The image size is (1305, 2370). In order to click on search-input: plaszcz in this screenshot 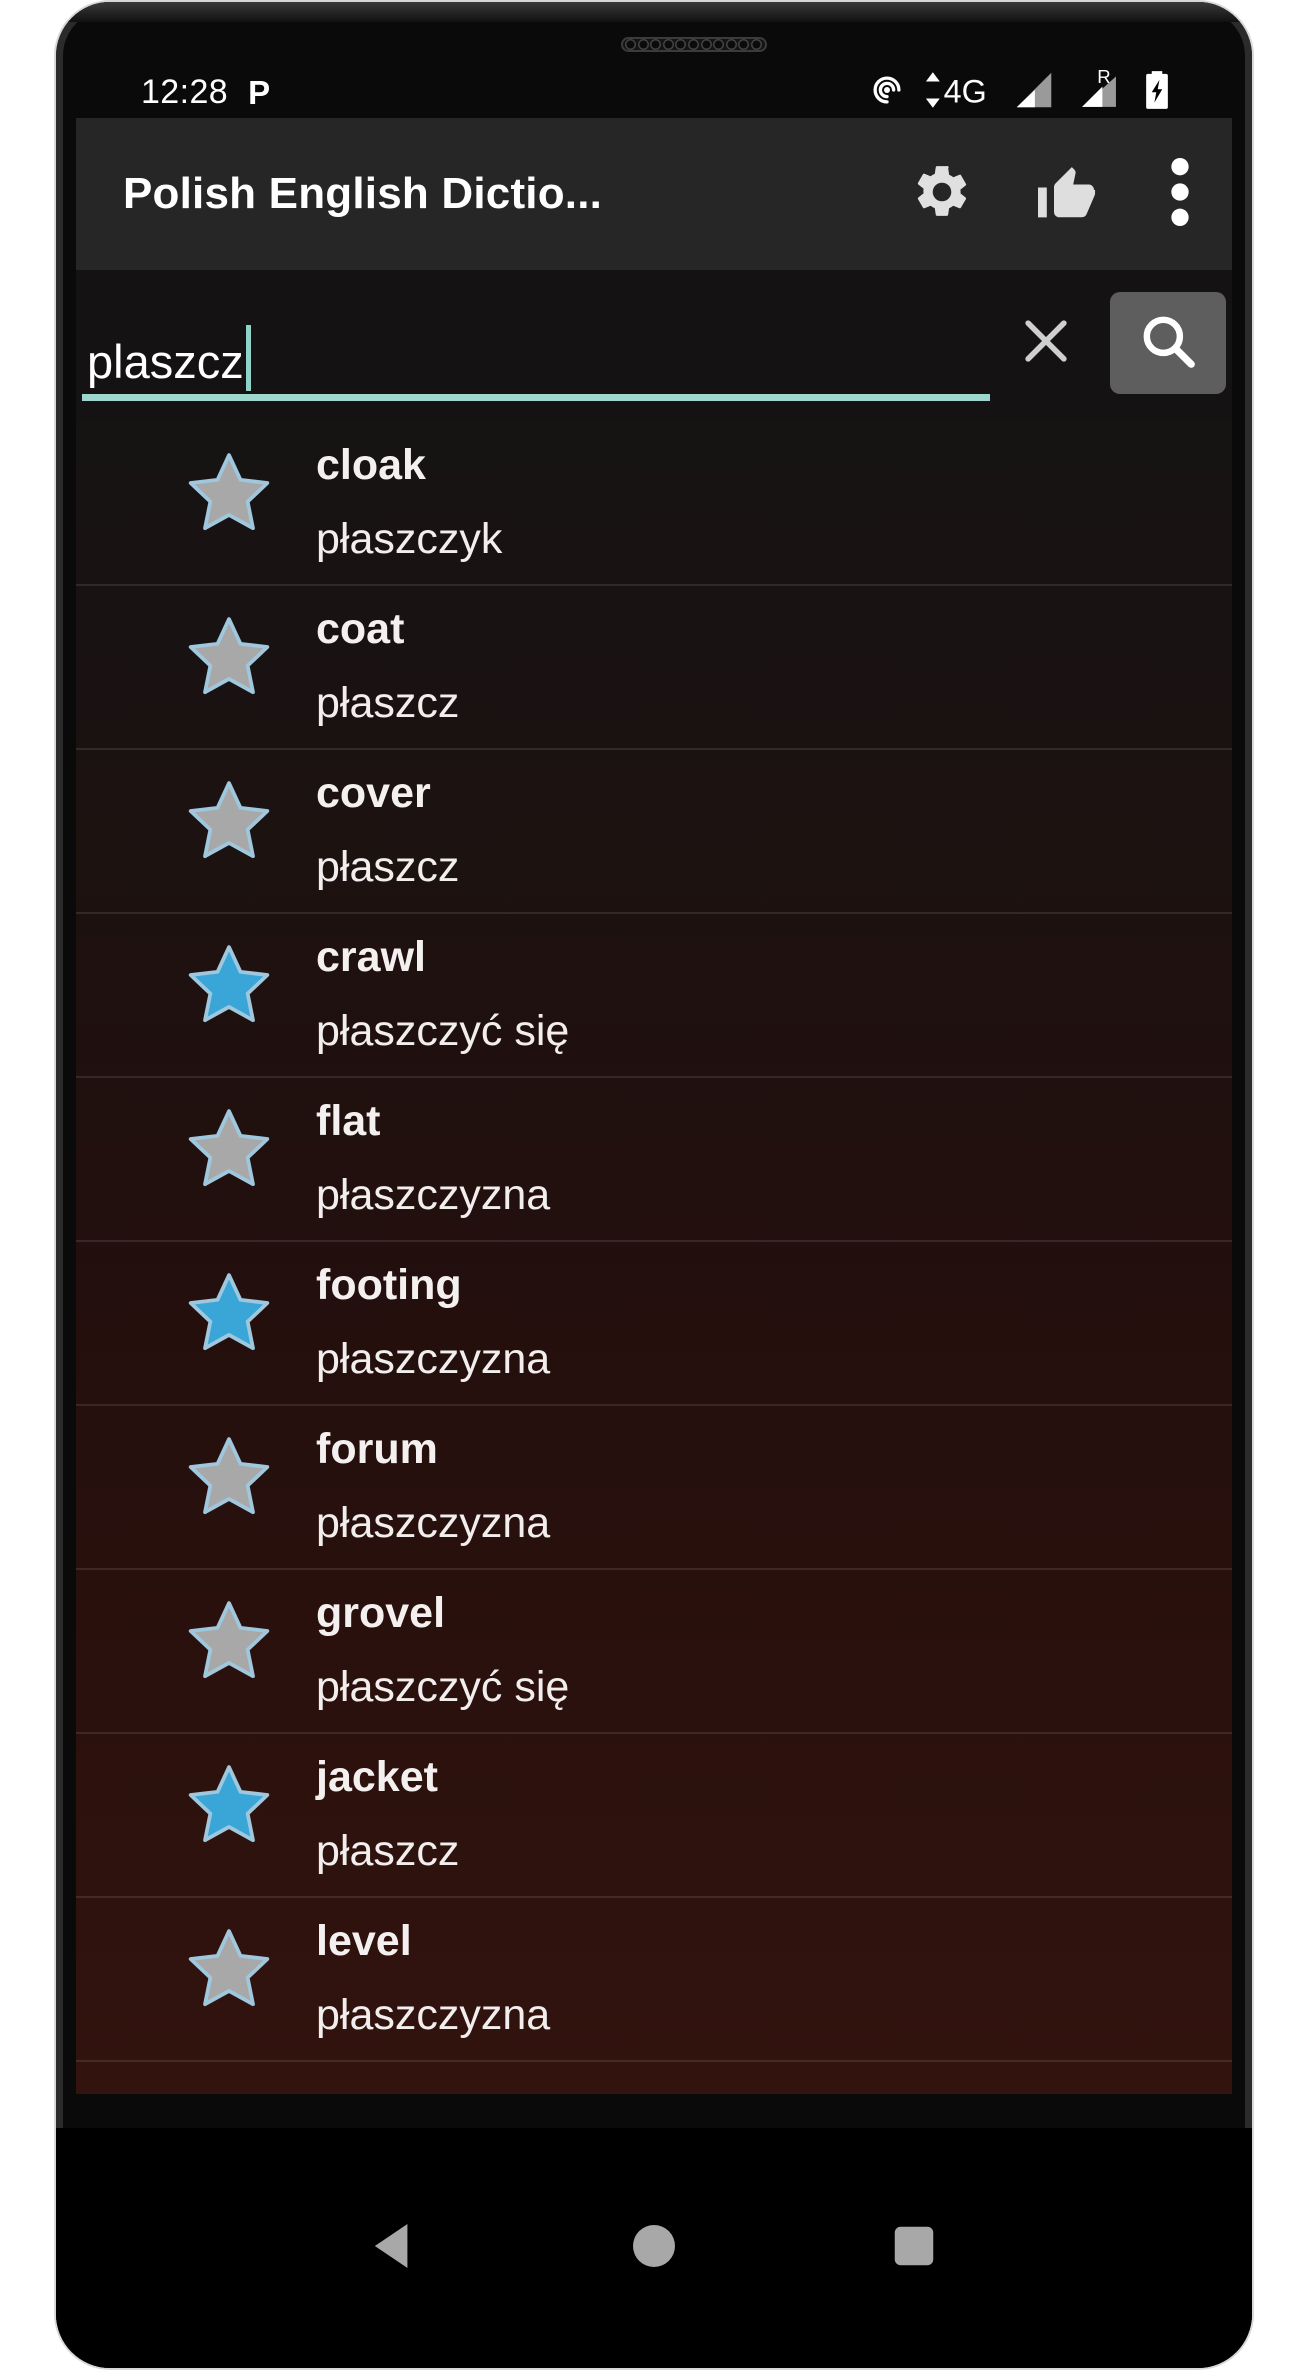, I will do `click(536, 346)`.